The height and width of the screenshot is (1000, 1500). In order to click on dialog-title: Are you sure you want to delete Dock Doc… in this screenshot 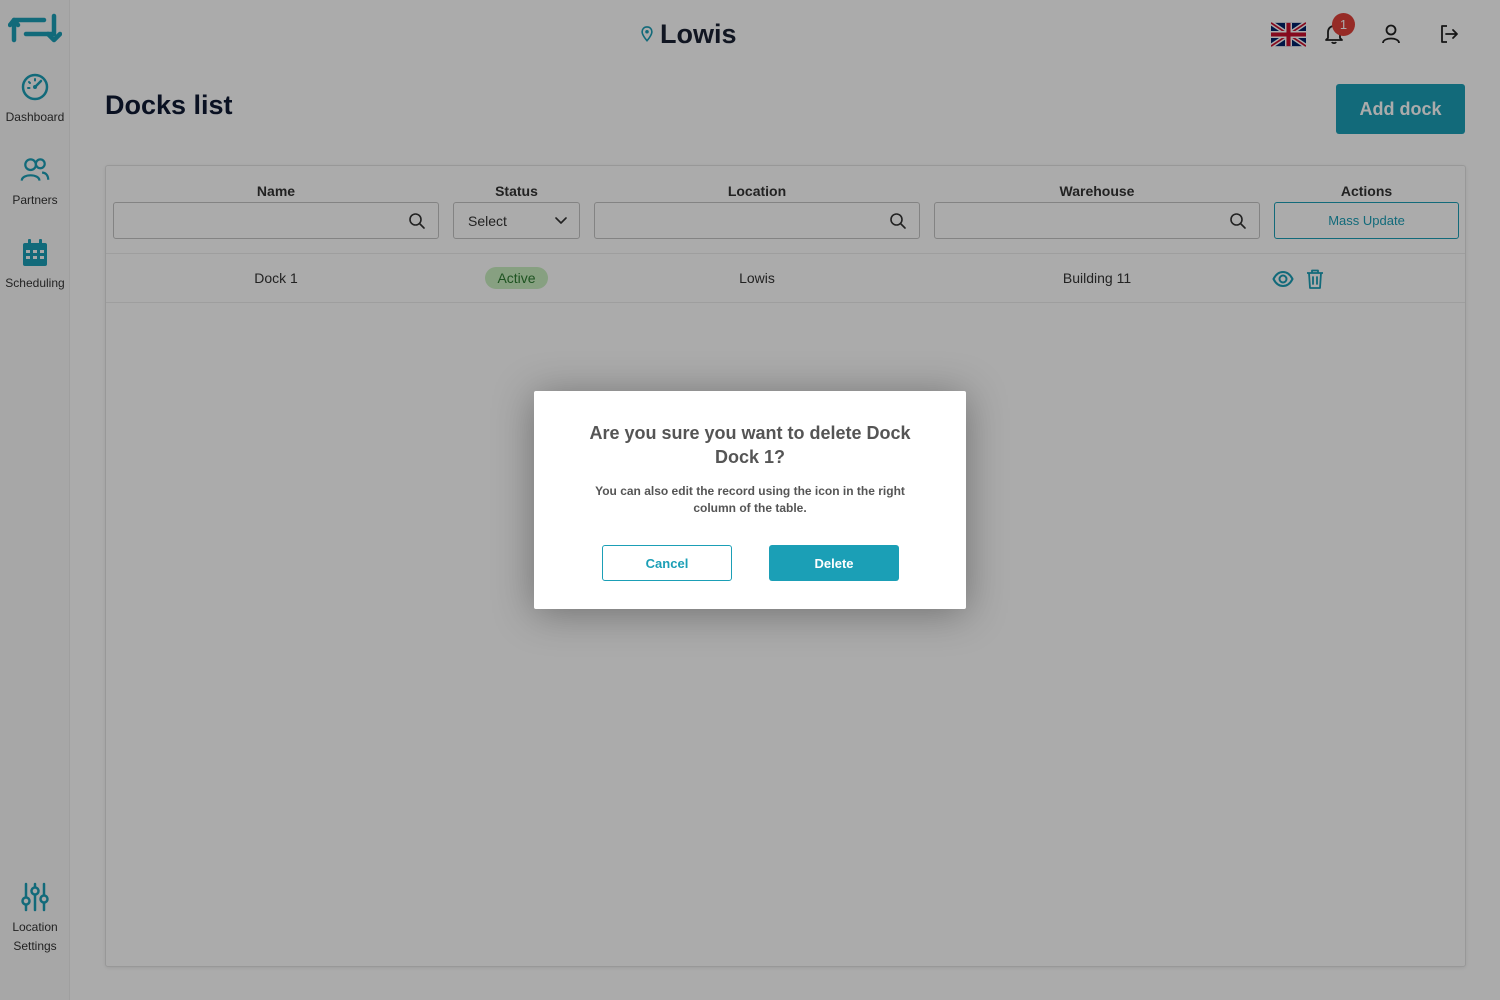, I will do `click(750, 445)`.